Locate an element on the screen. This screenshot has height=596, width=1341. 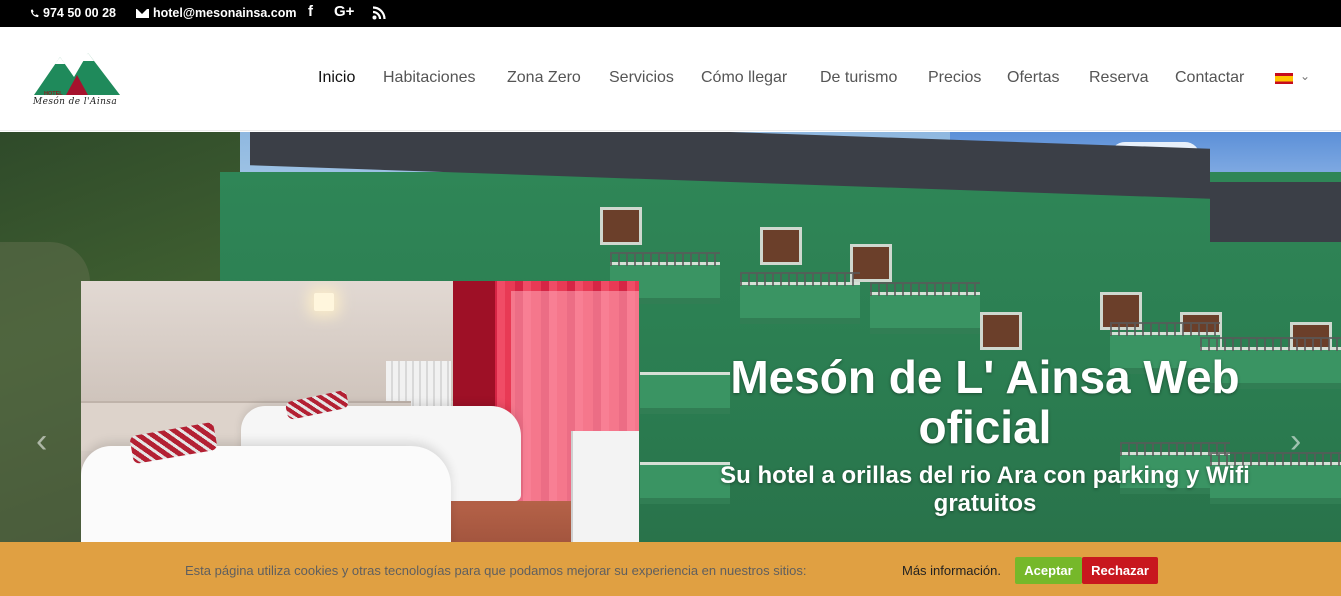
radiator-image is located at coordinates (418, 383).